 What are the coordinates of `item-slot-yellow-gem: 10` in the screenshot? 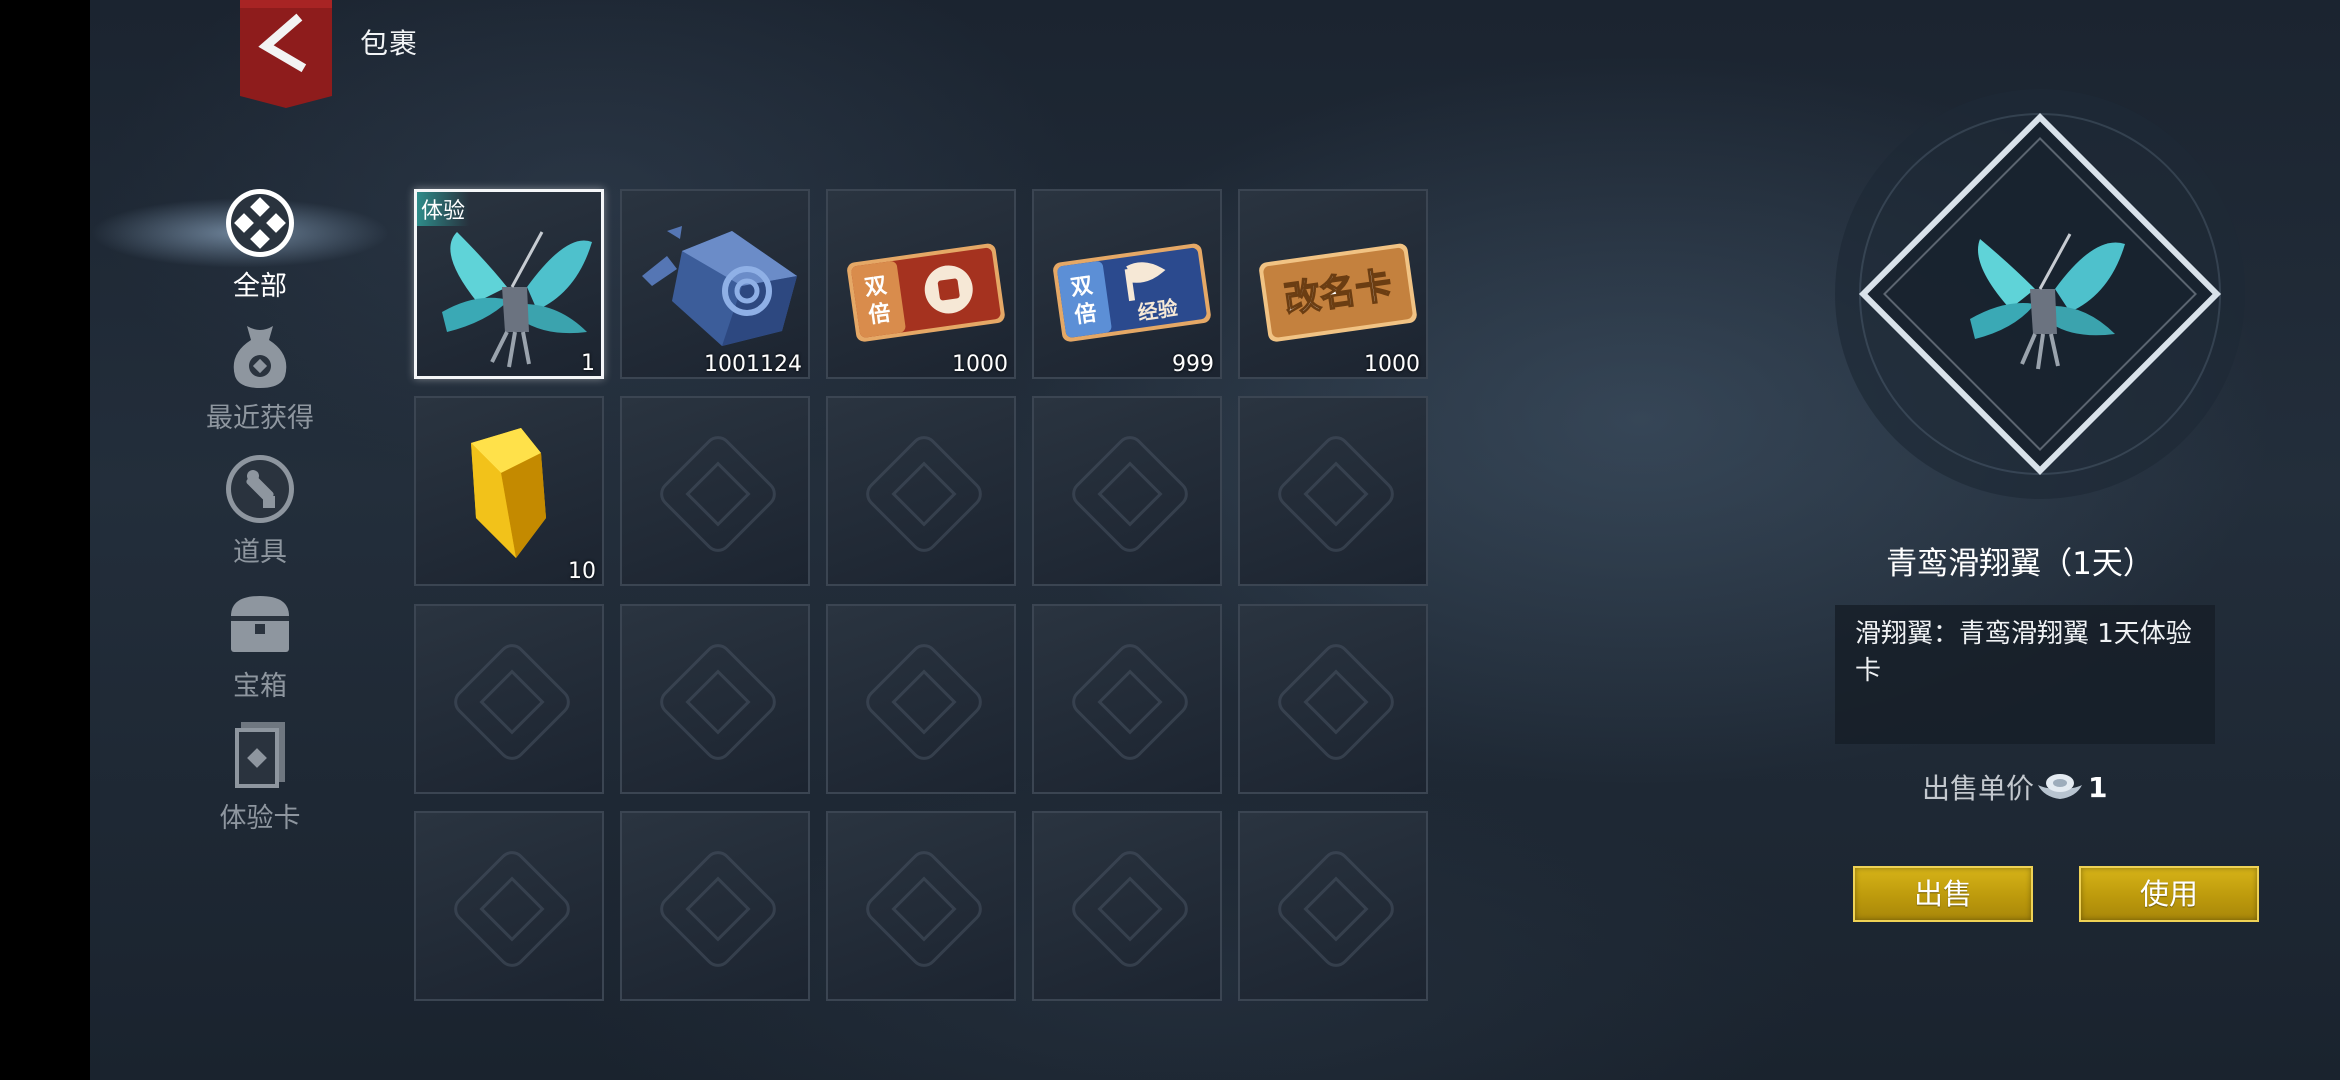 It's located at (509, 491).